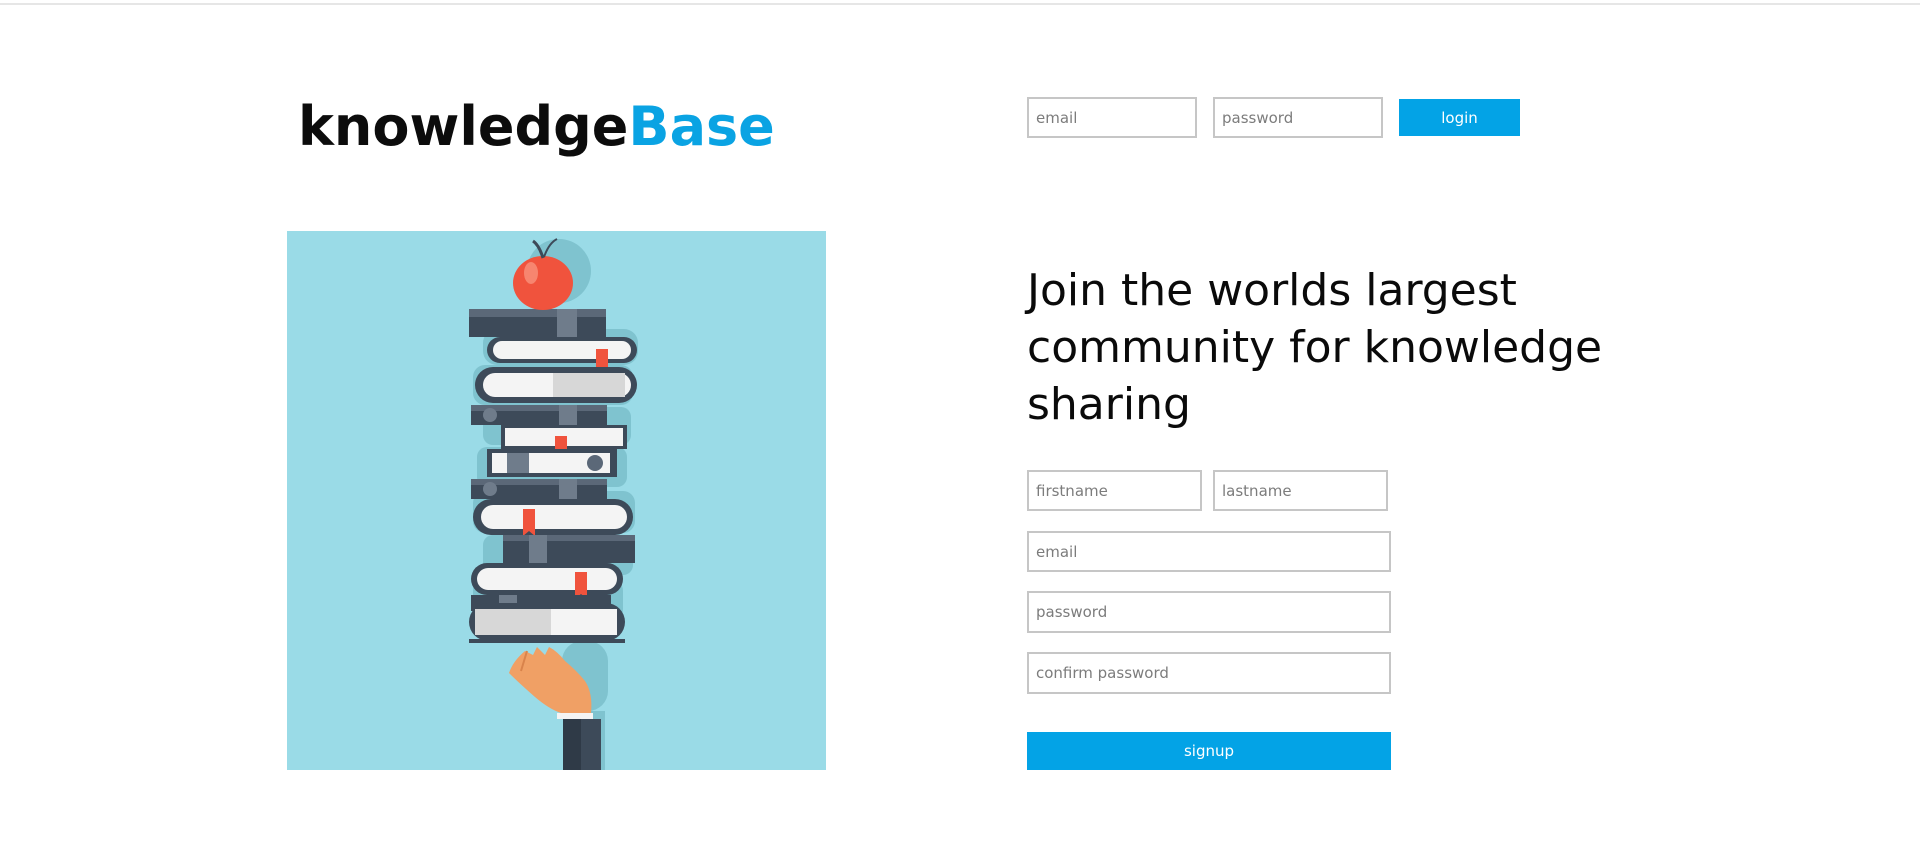  I want to click on signup-password-input, so click(1209, 612).